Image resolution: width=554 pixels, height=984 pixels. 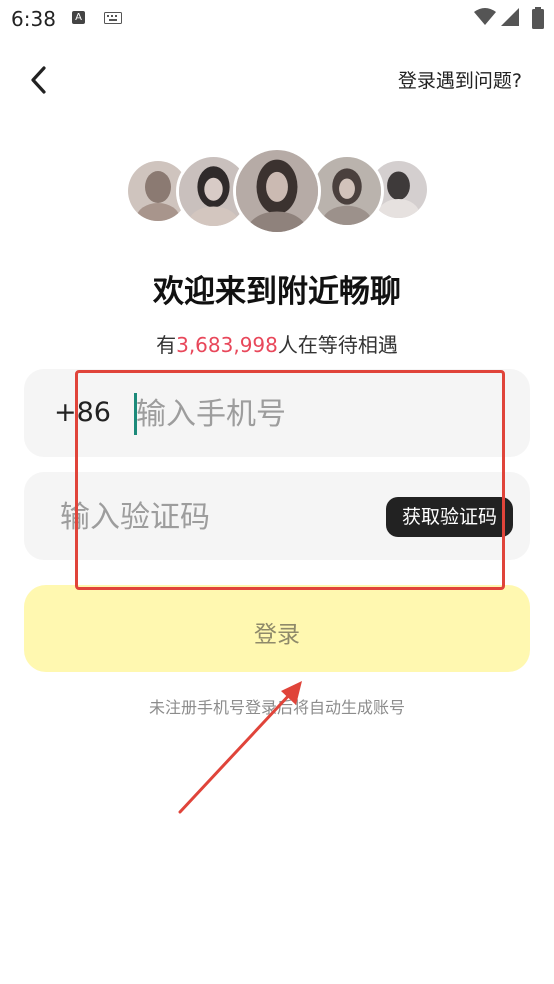 What do you see at coordinates (227, 345) in the screenshot?
I see `waiting-count: 3,683,998` at bounding box center [227, 345].